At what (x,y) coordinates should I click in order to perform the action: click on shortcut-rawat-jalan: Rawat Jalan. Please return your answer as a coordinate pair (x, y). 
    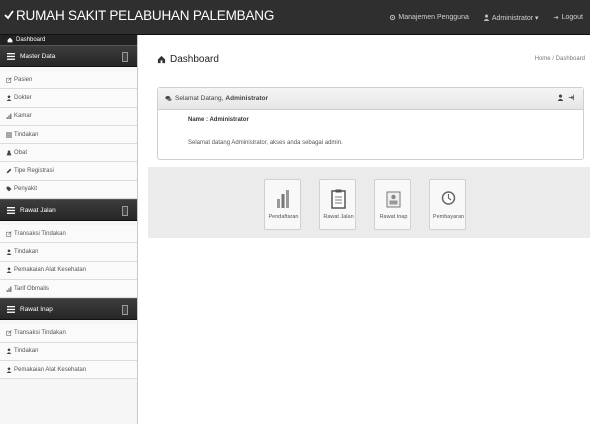
    Looking at the image, I should click on (337, 204).